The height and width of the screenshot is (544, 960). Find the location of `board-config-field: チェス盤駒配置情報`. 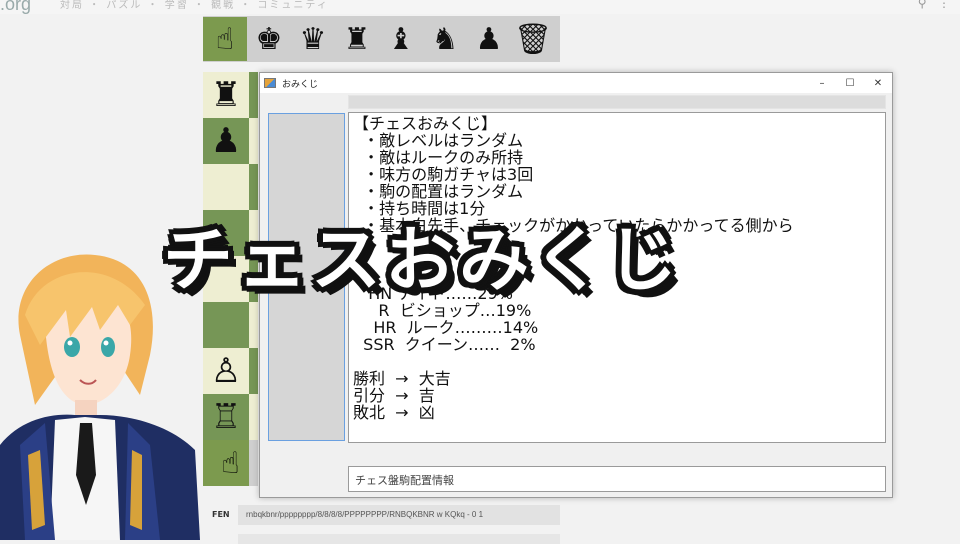

board-config-field: チェス盤駒配置情報 is located at coordinates (617, 479).